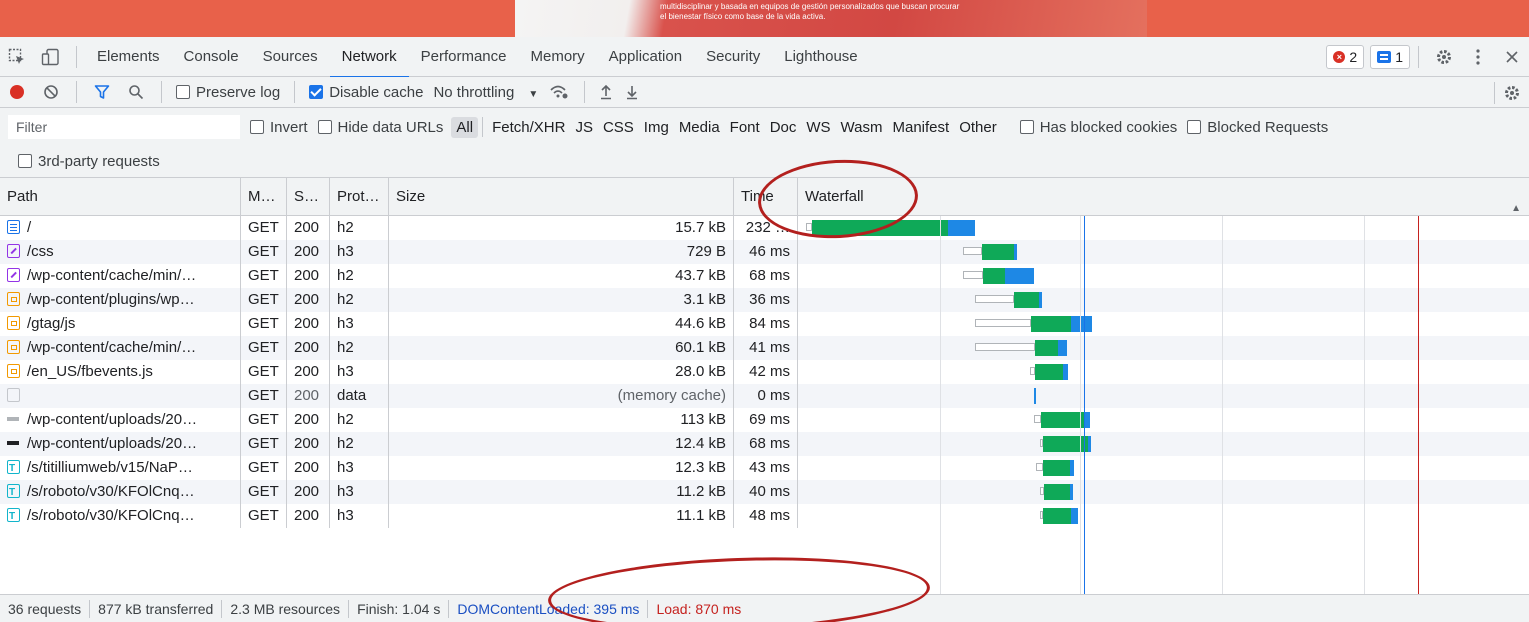 This screenshot has width=1529, height=622. I want to click on type-filter-css: CSS, so click(618, 127).